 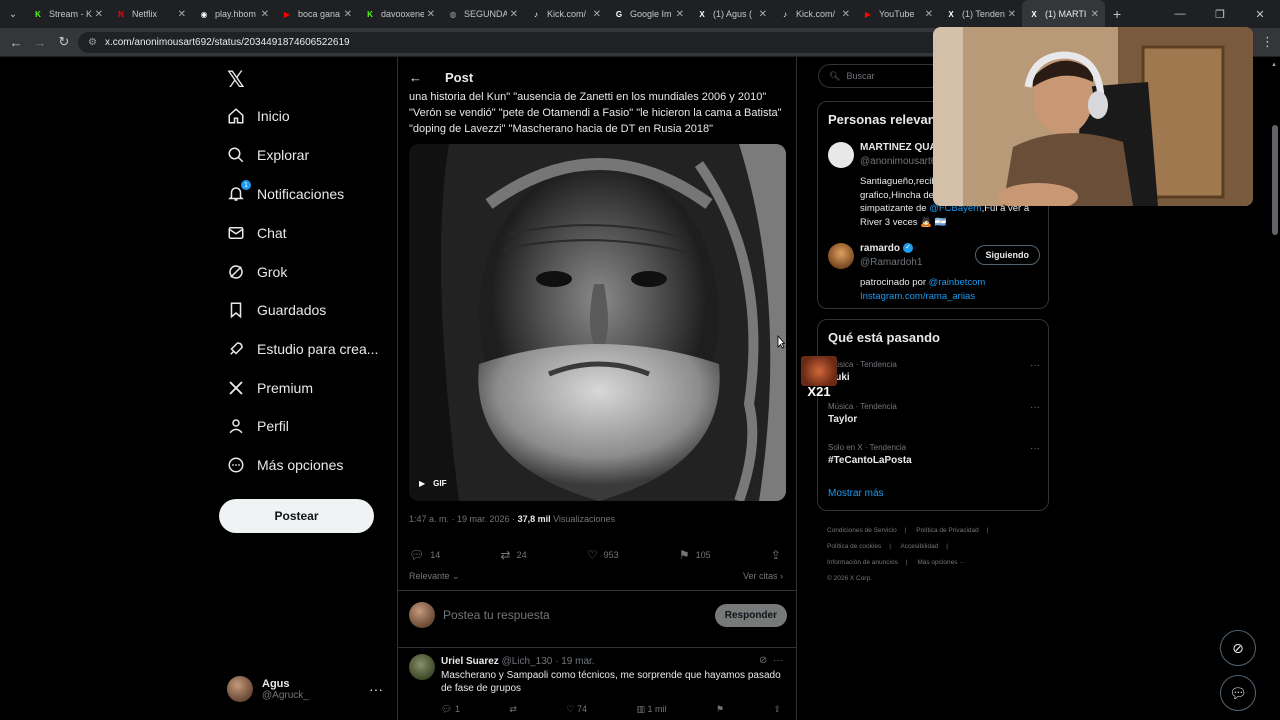 What do you see at coordinates (316, 14) in the screenshot?
I see `browser-tab: ▶ boca gana ✕` at bounding box center [316, 14].